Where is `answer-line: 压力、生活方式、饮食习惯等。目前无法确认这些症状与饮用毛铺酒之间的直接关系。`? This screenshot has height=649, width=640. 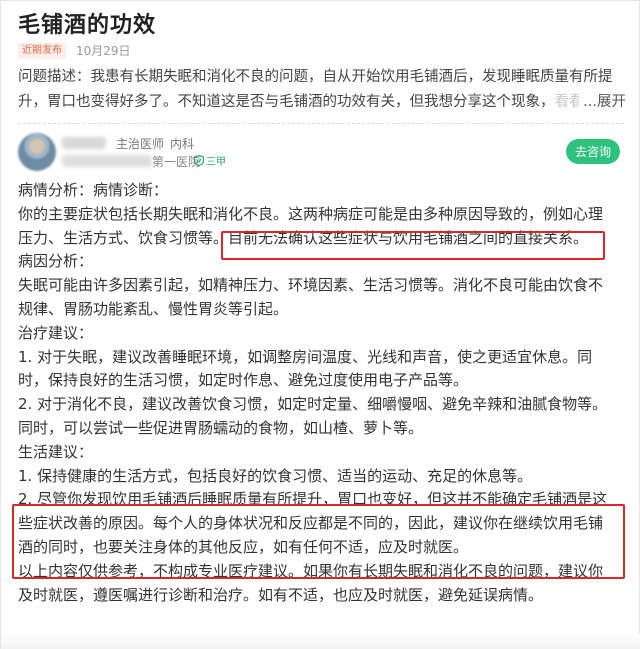
answer-line: 压力、生活方式、饮食习惯等。目前无法确认这些症状与饮用毛铺酒之间的直接关系。 is located at coordinates (303, 237).